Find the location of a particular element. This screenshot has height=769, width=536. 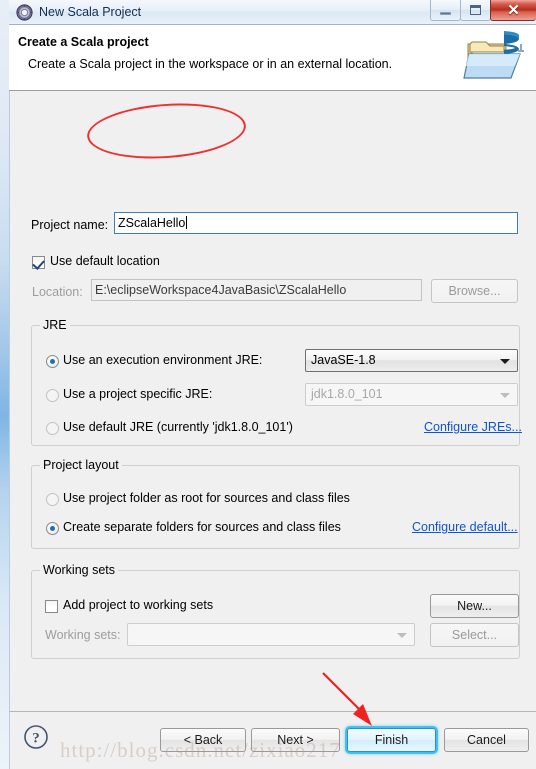

text-caret is located at coordinates (187, 222).